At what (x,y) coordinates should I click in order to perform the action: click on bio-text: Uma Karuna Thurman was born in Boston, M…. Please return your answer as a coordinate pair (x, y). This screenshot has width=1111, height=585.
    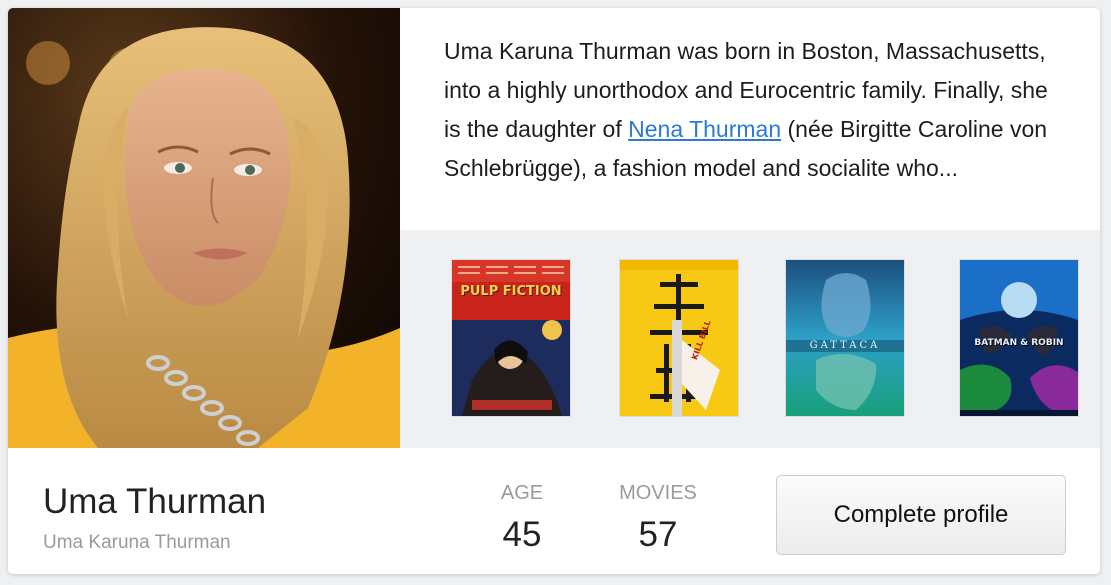
    Looking at the image, I should click on (754, 110).